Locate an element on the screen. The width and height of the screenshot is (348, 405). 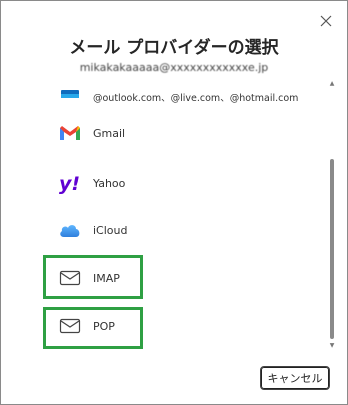
highlight-pop is located at coordinates (93, 328).